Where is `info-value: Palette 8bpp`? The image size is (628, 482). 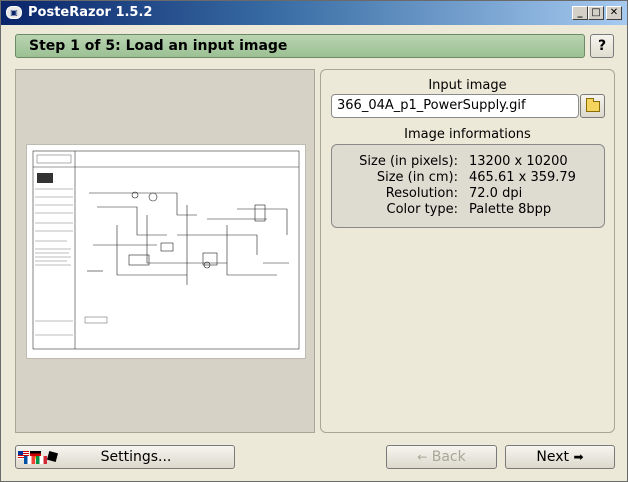 info-value: Palette 8bpp is located at coordinates (510, 209).